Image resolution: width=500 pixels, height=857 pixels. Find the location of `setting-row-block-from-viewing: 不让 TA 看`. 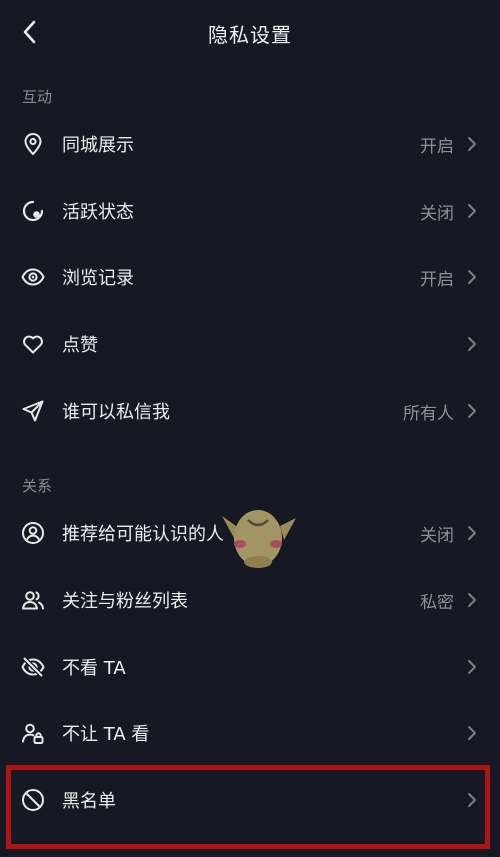

setting-row-block-from-viewing: 不让 TA 看 is located at coordinates (250, 733).